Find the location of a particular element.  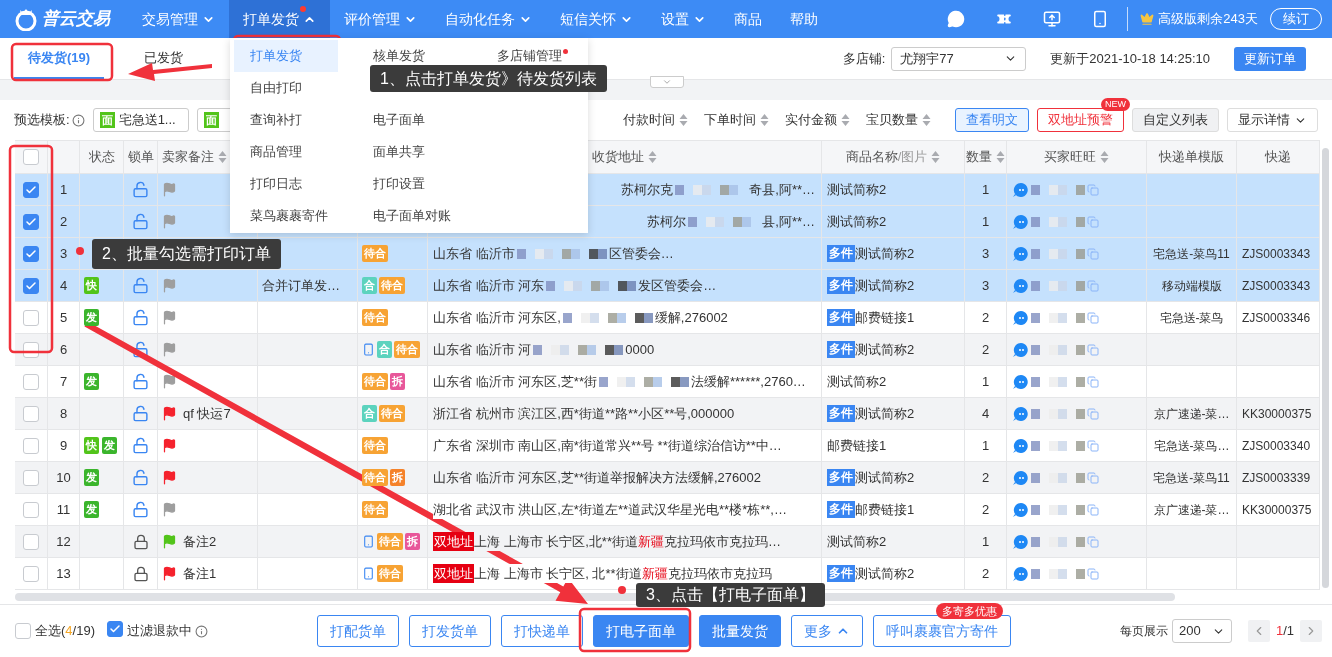

sort-control: 实付金额 is located at coordinates (817, 120).